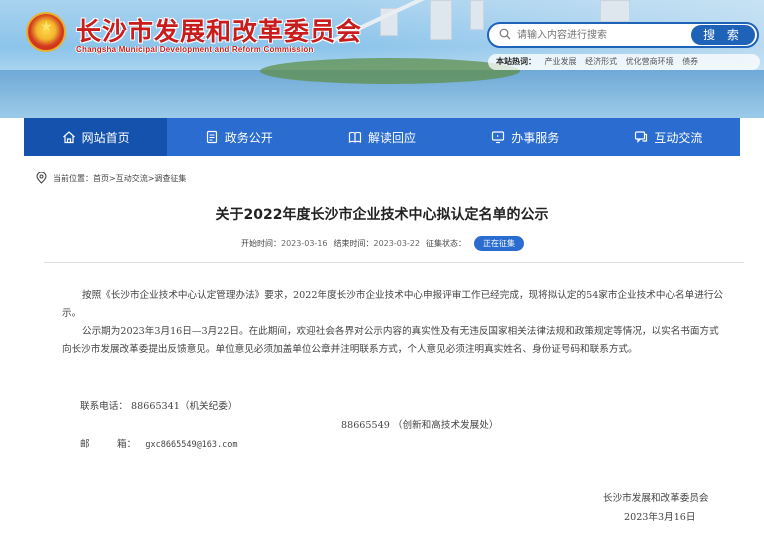 The height and width of the screenshot is (533, 764). What do you see at coordinates (304, 243) in the screenshot?
I see `start-time: 2023-03-16` at bounding box center [304, 243].